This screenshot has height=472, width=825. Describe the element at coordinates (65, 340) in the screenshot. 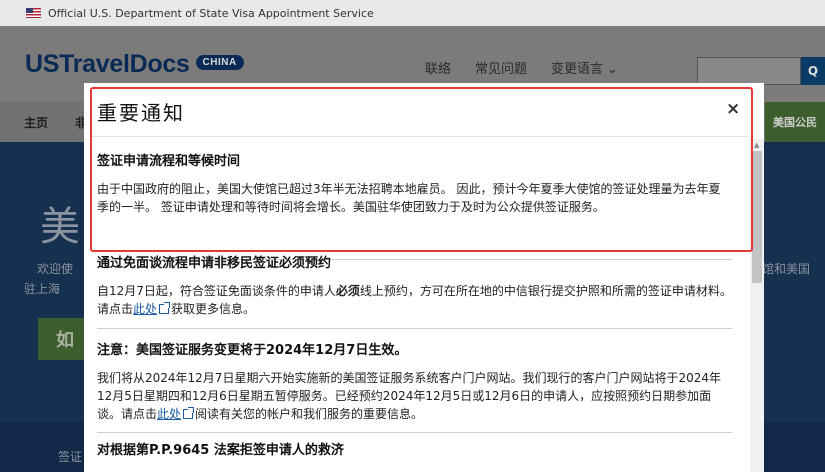

I see `hero-cta-label: 如` at that location.